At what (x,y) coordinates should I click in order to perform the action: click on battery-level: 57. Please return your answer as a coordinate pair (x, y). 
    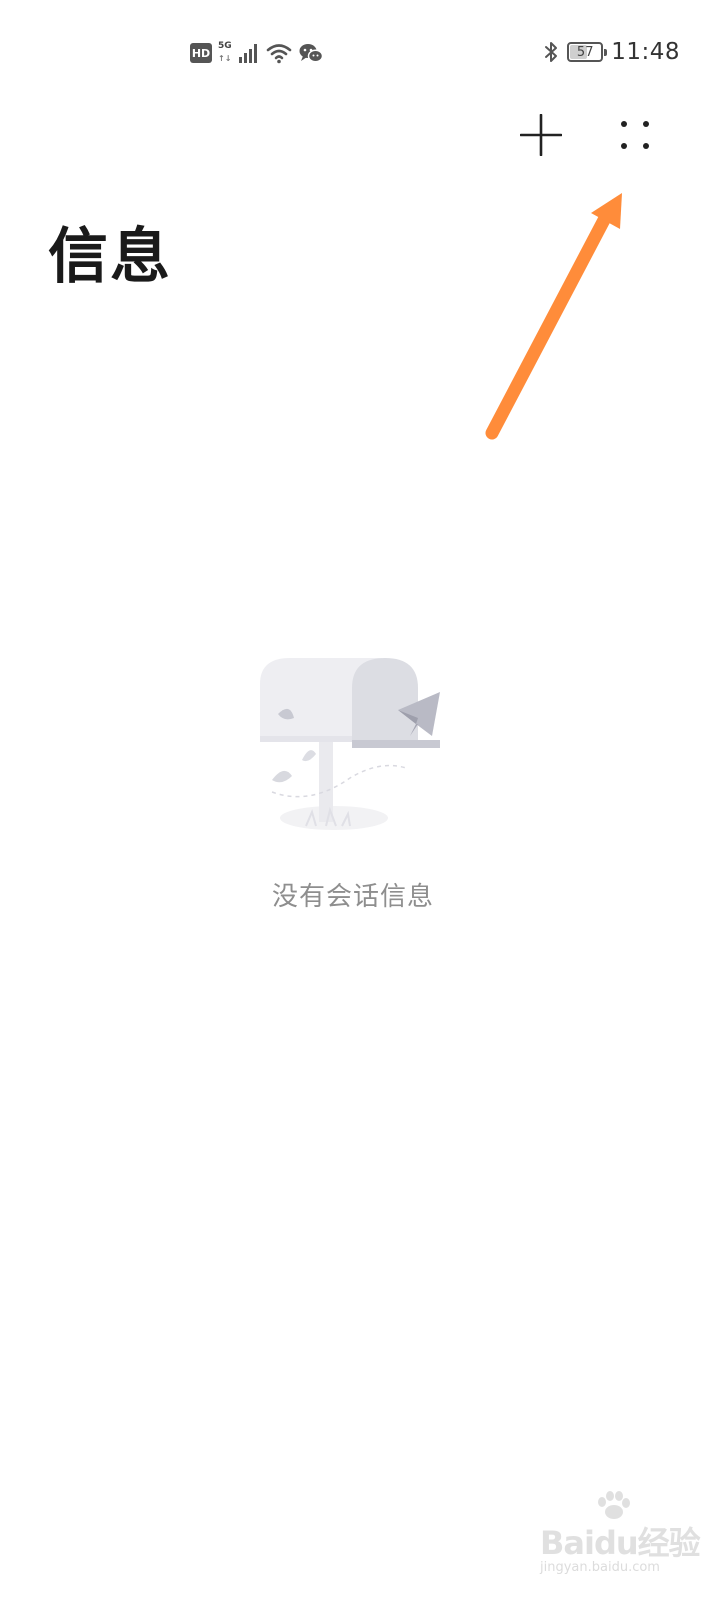
    Looking at the image, I should click on (585, 52).